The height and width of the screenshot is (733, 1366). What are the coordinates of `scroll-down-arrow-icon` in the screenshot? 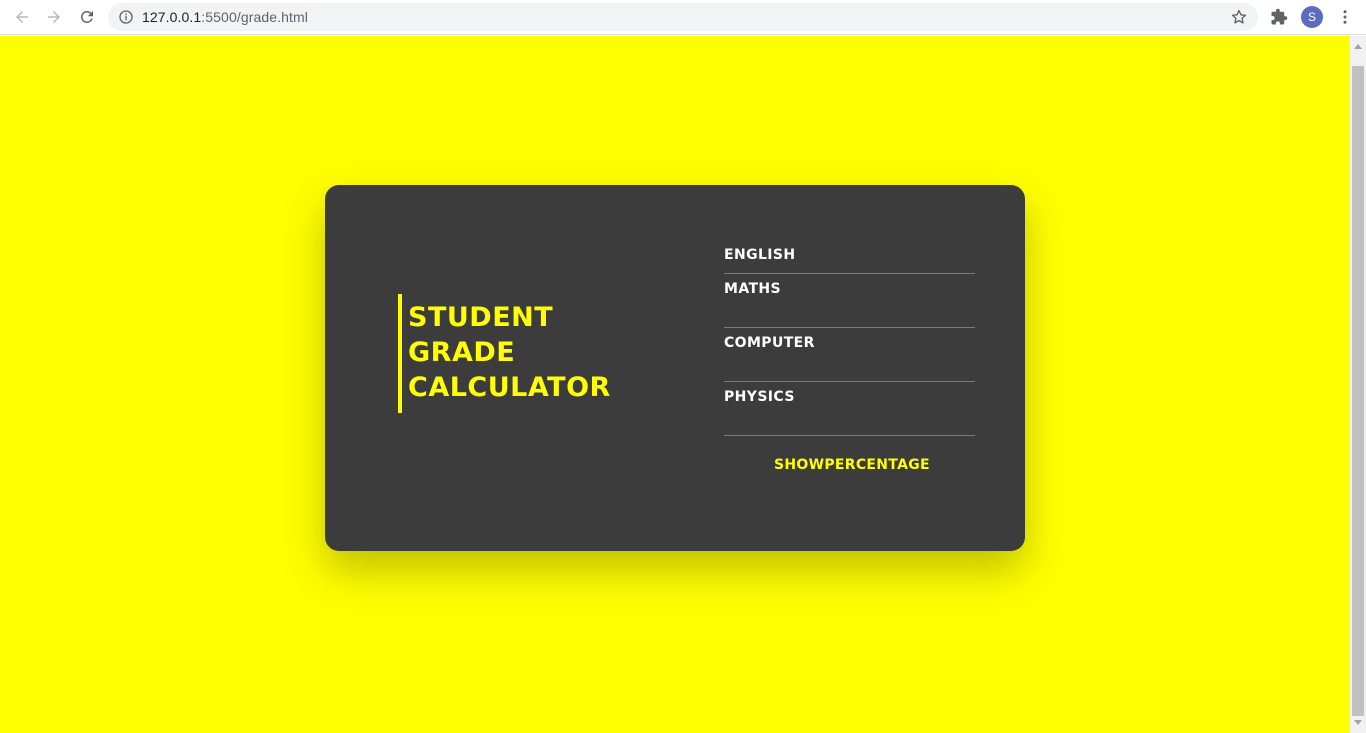 It's located at (1358, 722).